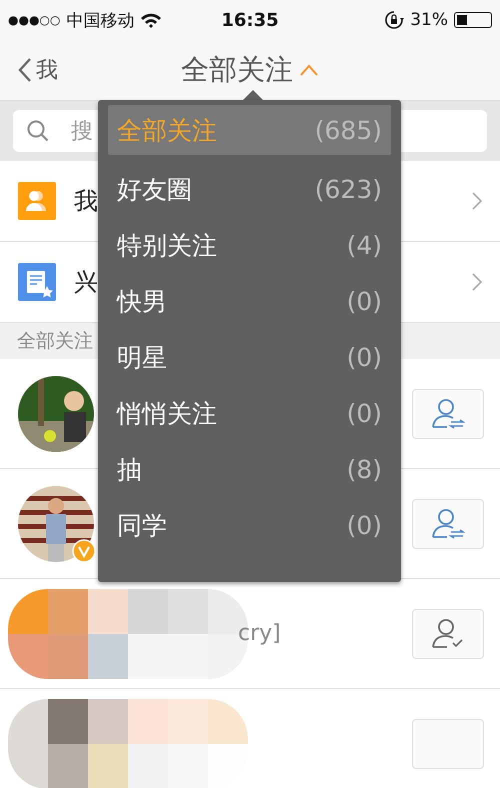 This screenshot has width=500, height=788. I want to click on menu-item-count: (623), so click(348, 189).